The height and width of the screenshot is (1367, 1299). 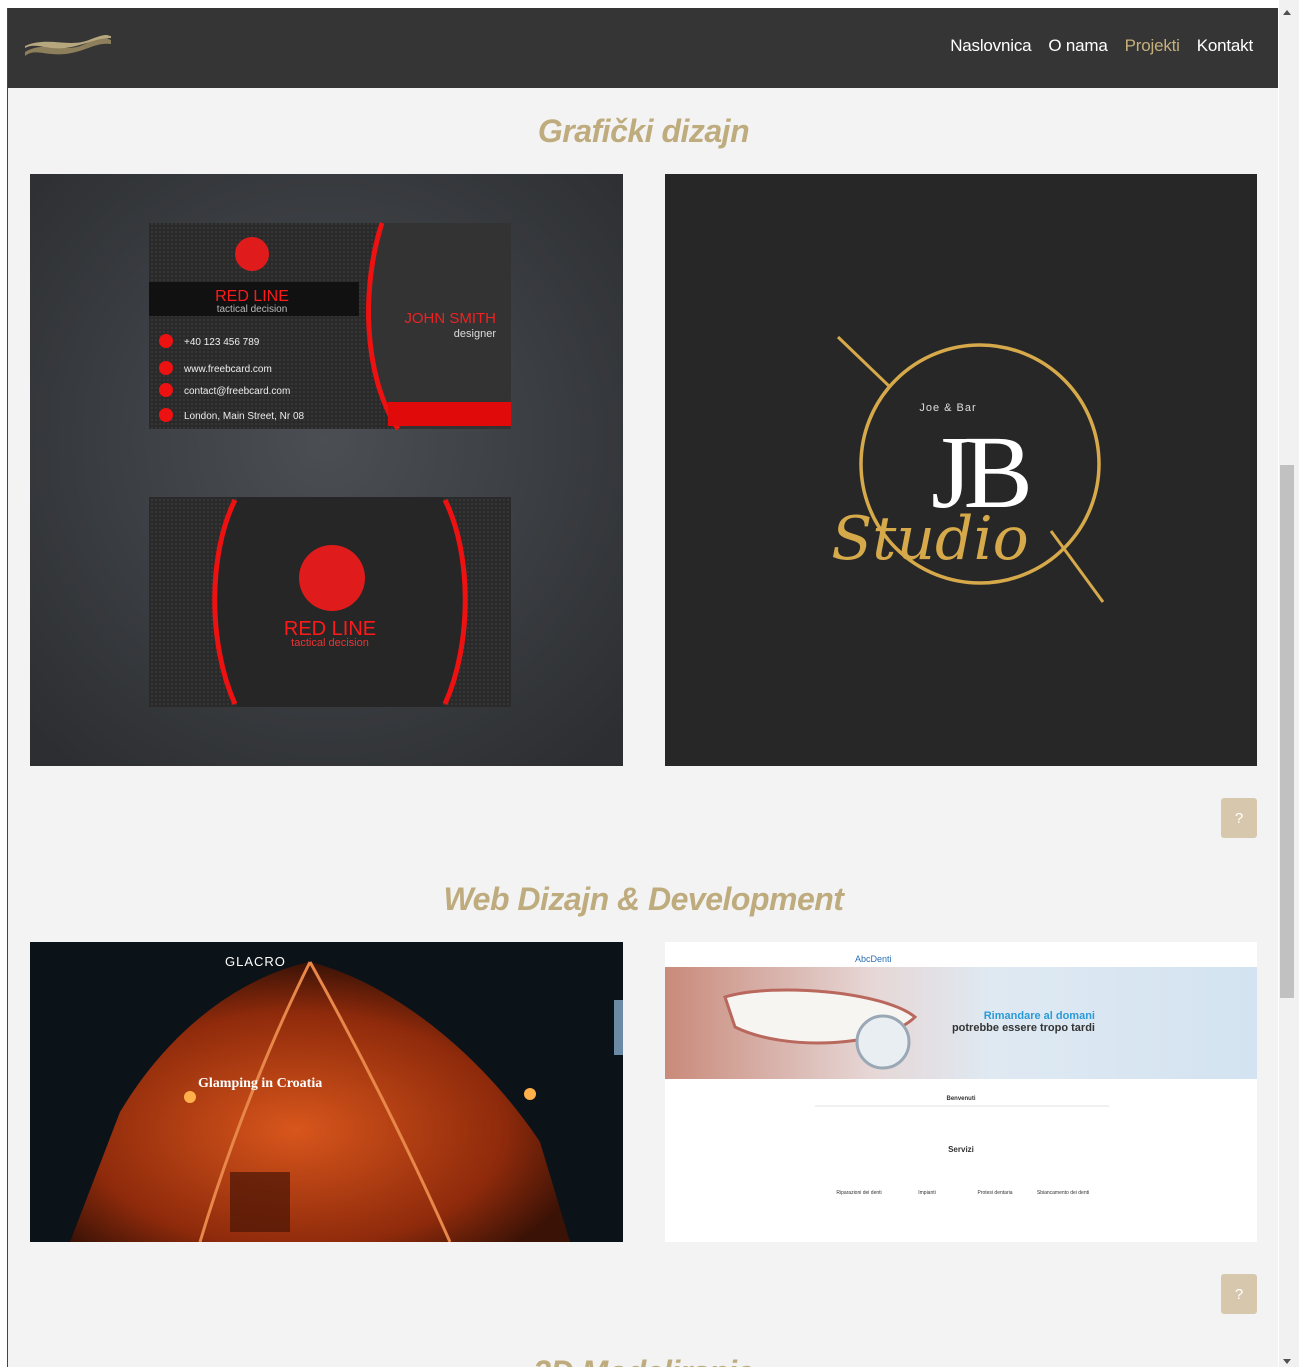 What do you see at coordinates (1063, 1193) in the screenshot?
I see `dental-service-4: Sbiancamento dei denti` at bounding box center [1063, 1193].